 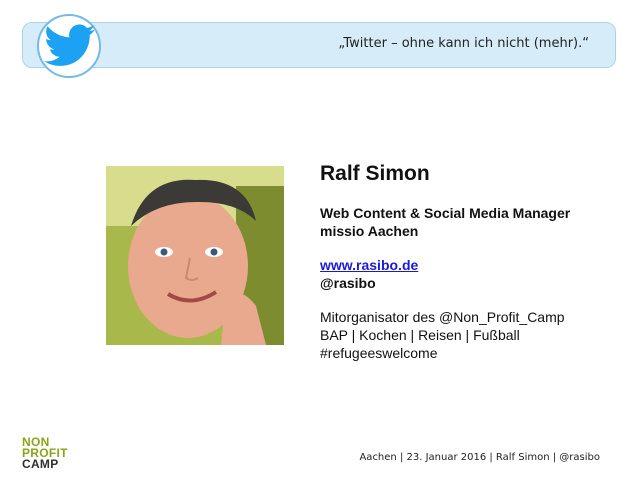 I want to click on logo-line: CAMP, so click(x=40, y=464).